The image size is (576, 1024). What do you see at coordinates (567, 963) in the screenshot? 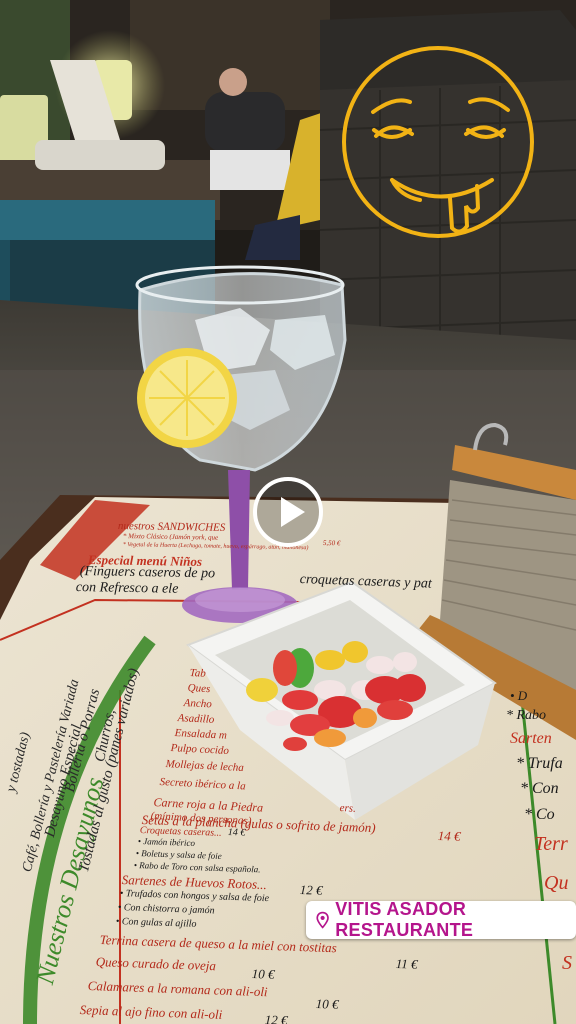
I see `menu-item: S` at bounding box center [567, 963].